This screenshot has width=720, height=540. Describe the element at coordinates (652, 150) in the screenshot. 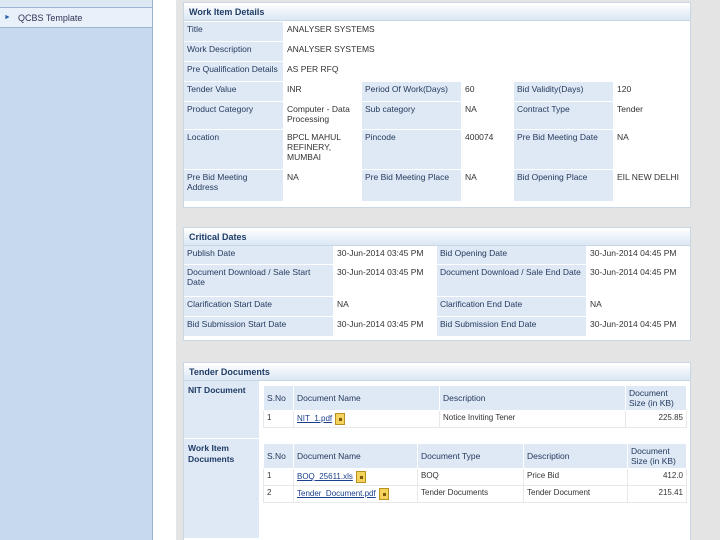

I see `prebid-date-value: NA` at that location.